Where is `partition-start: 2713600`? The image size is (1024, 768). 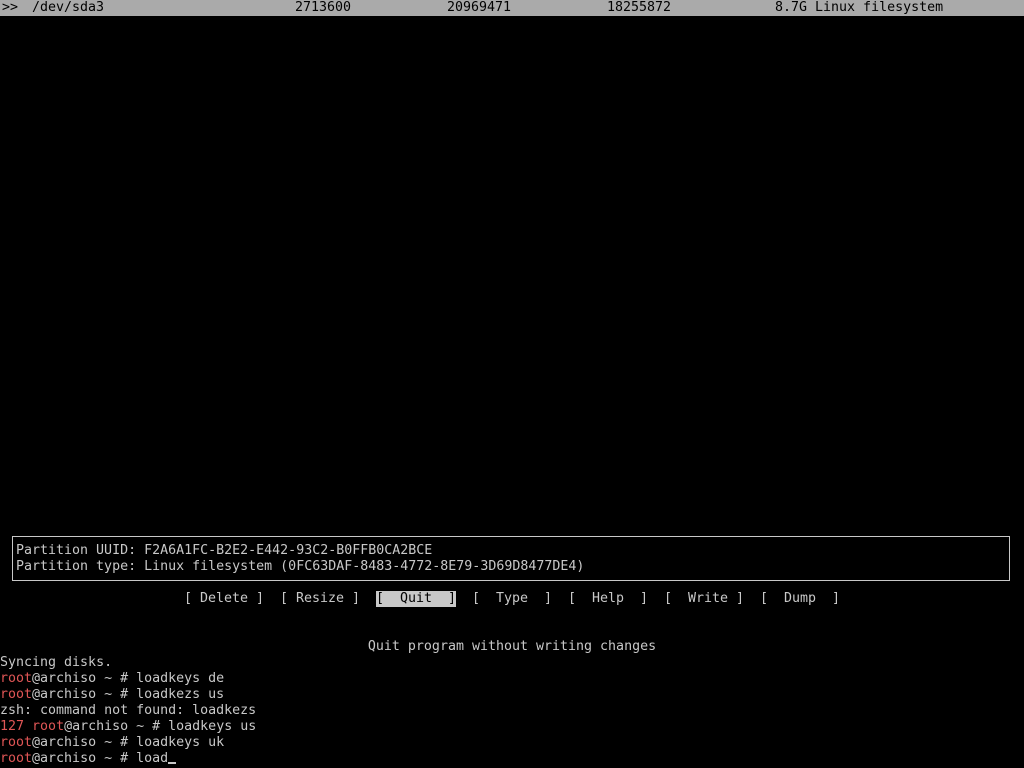 partition-start: 2713600 is located at coordinates (323, 7).